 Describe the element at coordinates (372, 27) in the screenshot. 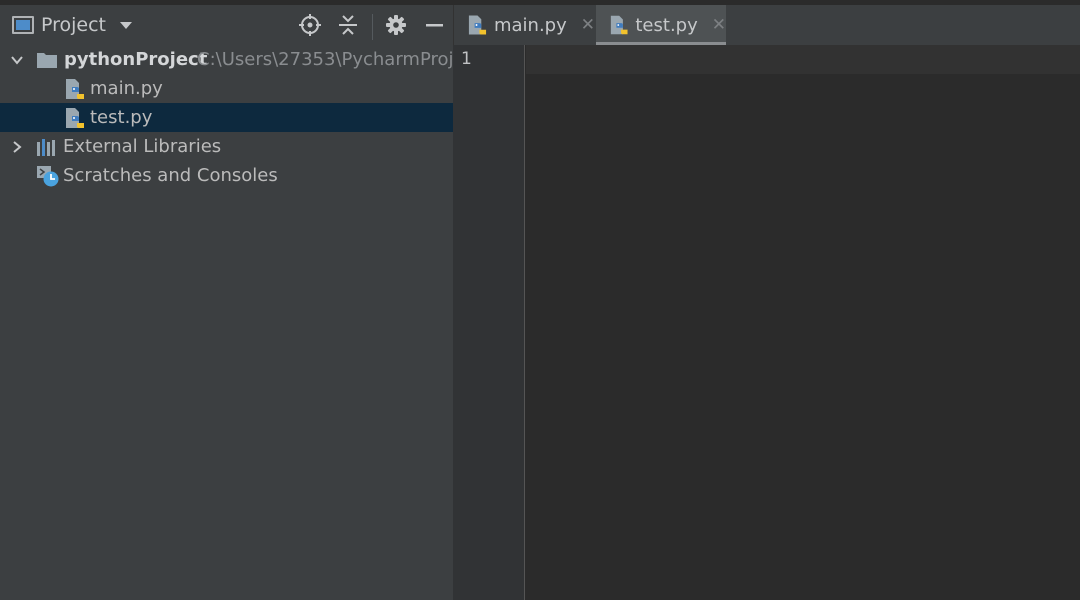

I see `toolbar-separator` at that location.